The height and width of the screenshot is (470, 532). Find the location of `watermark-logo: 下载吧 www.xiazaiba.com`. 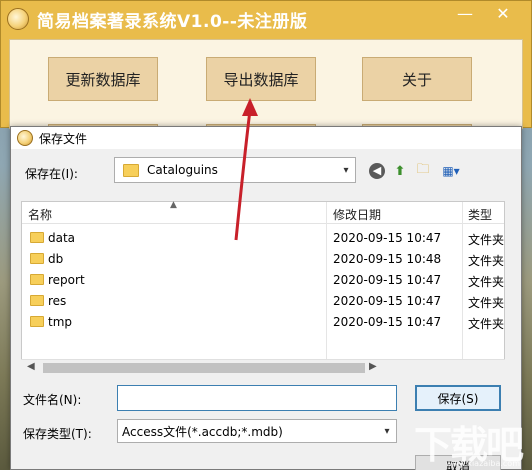

watermark-logo: 下载吧 www.xiazaiba.com is located at coordinates (466, 441).